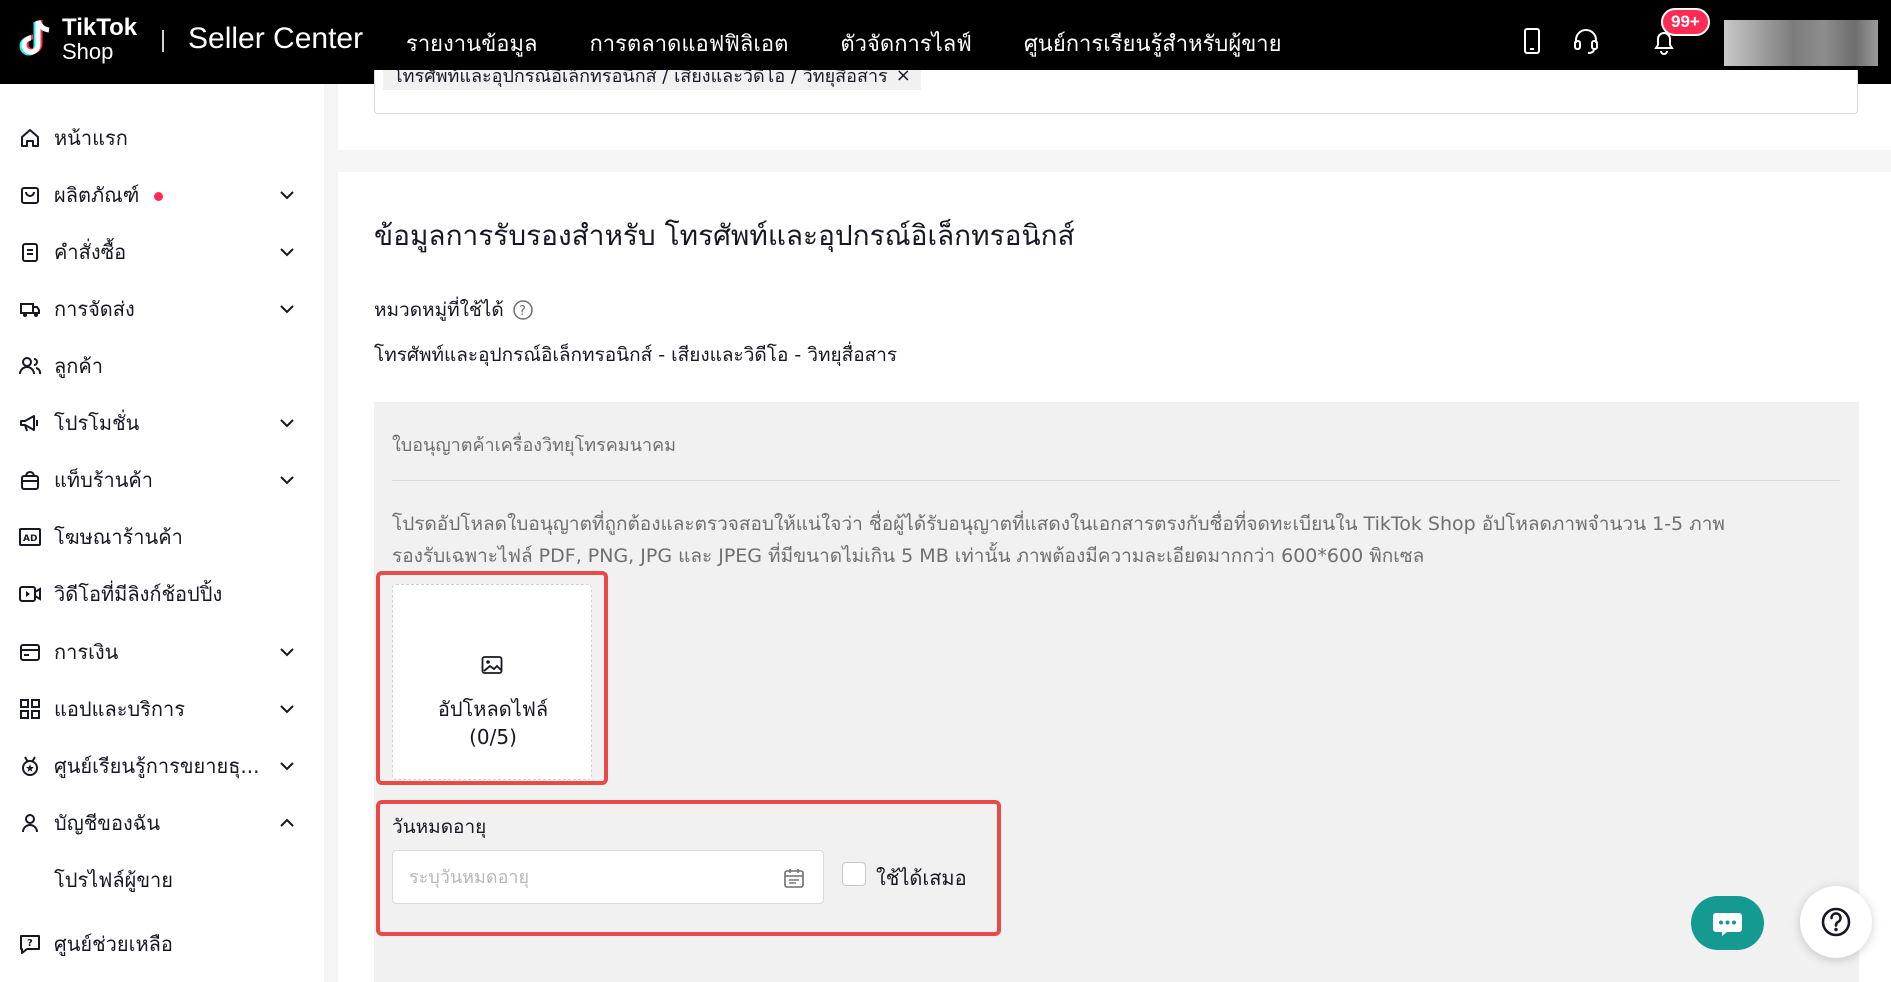 The width and height of the screenshot is (1891, 982). I want to click on sidebar-item-label: การจัดส่ง, so click(94, 309).